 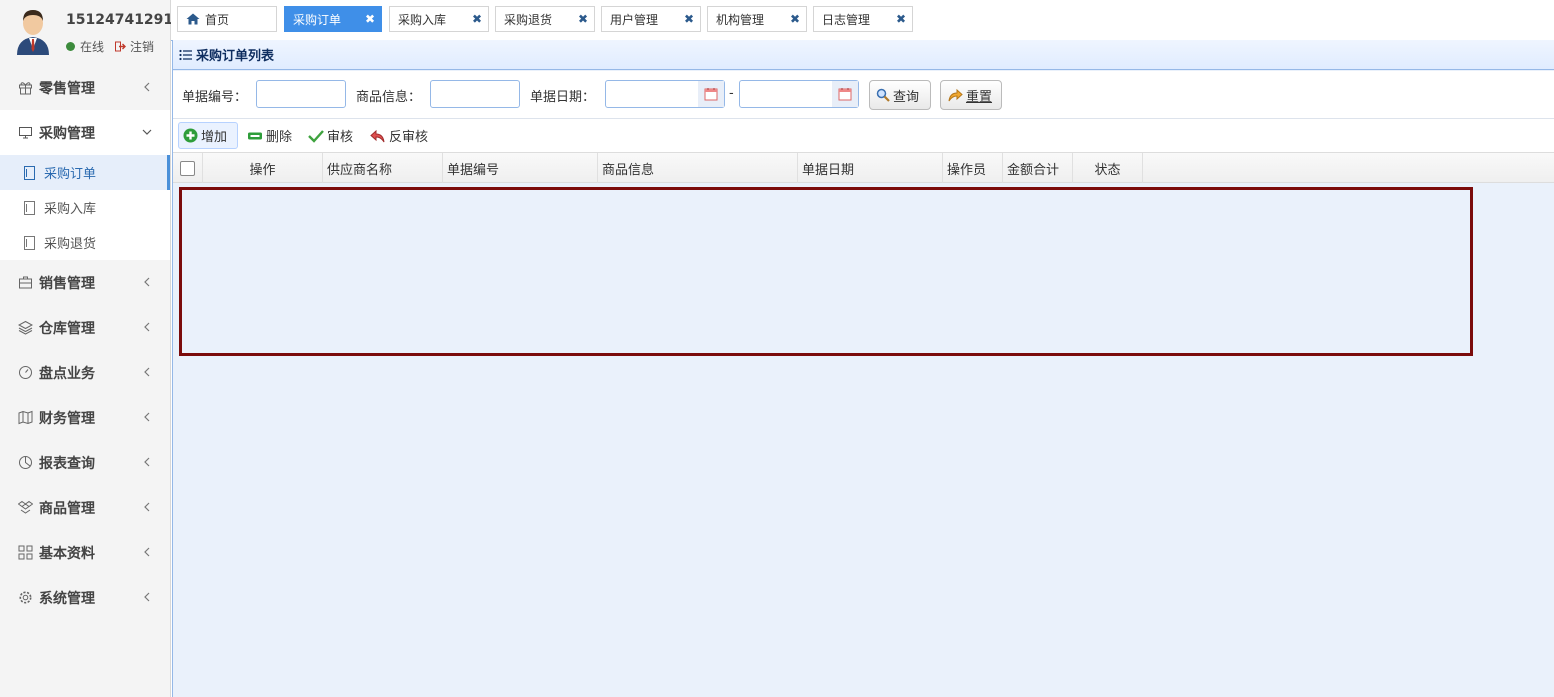 I want to click on column-header: 商品信息, so click(x=698, y=168).